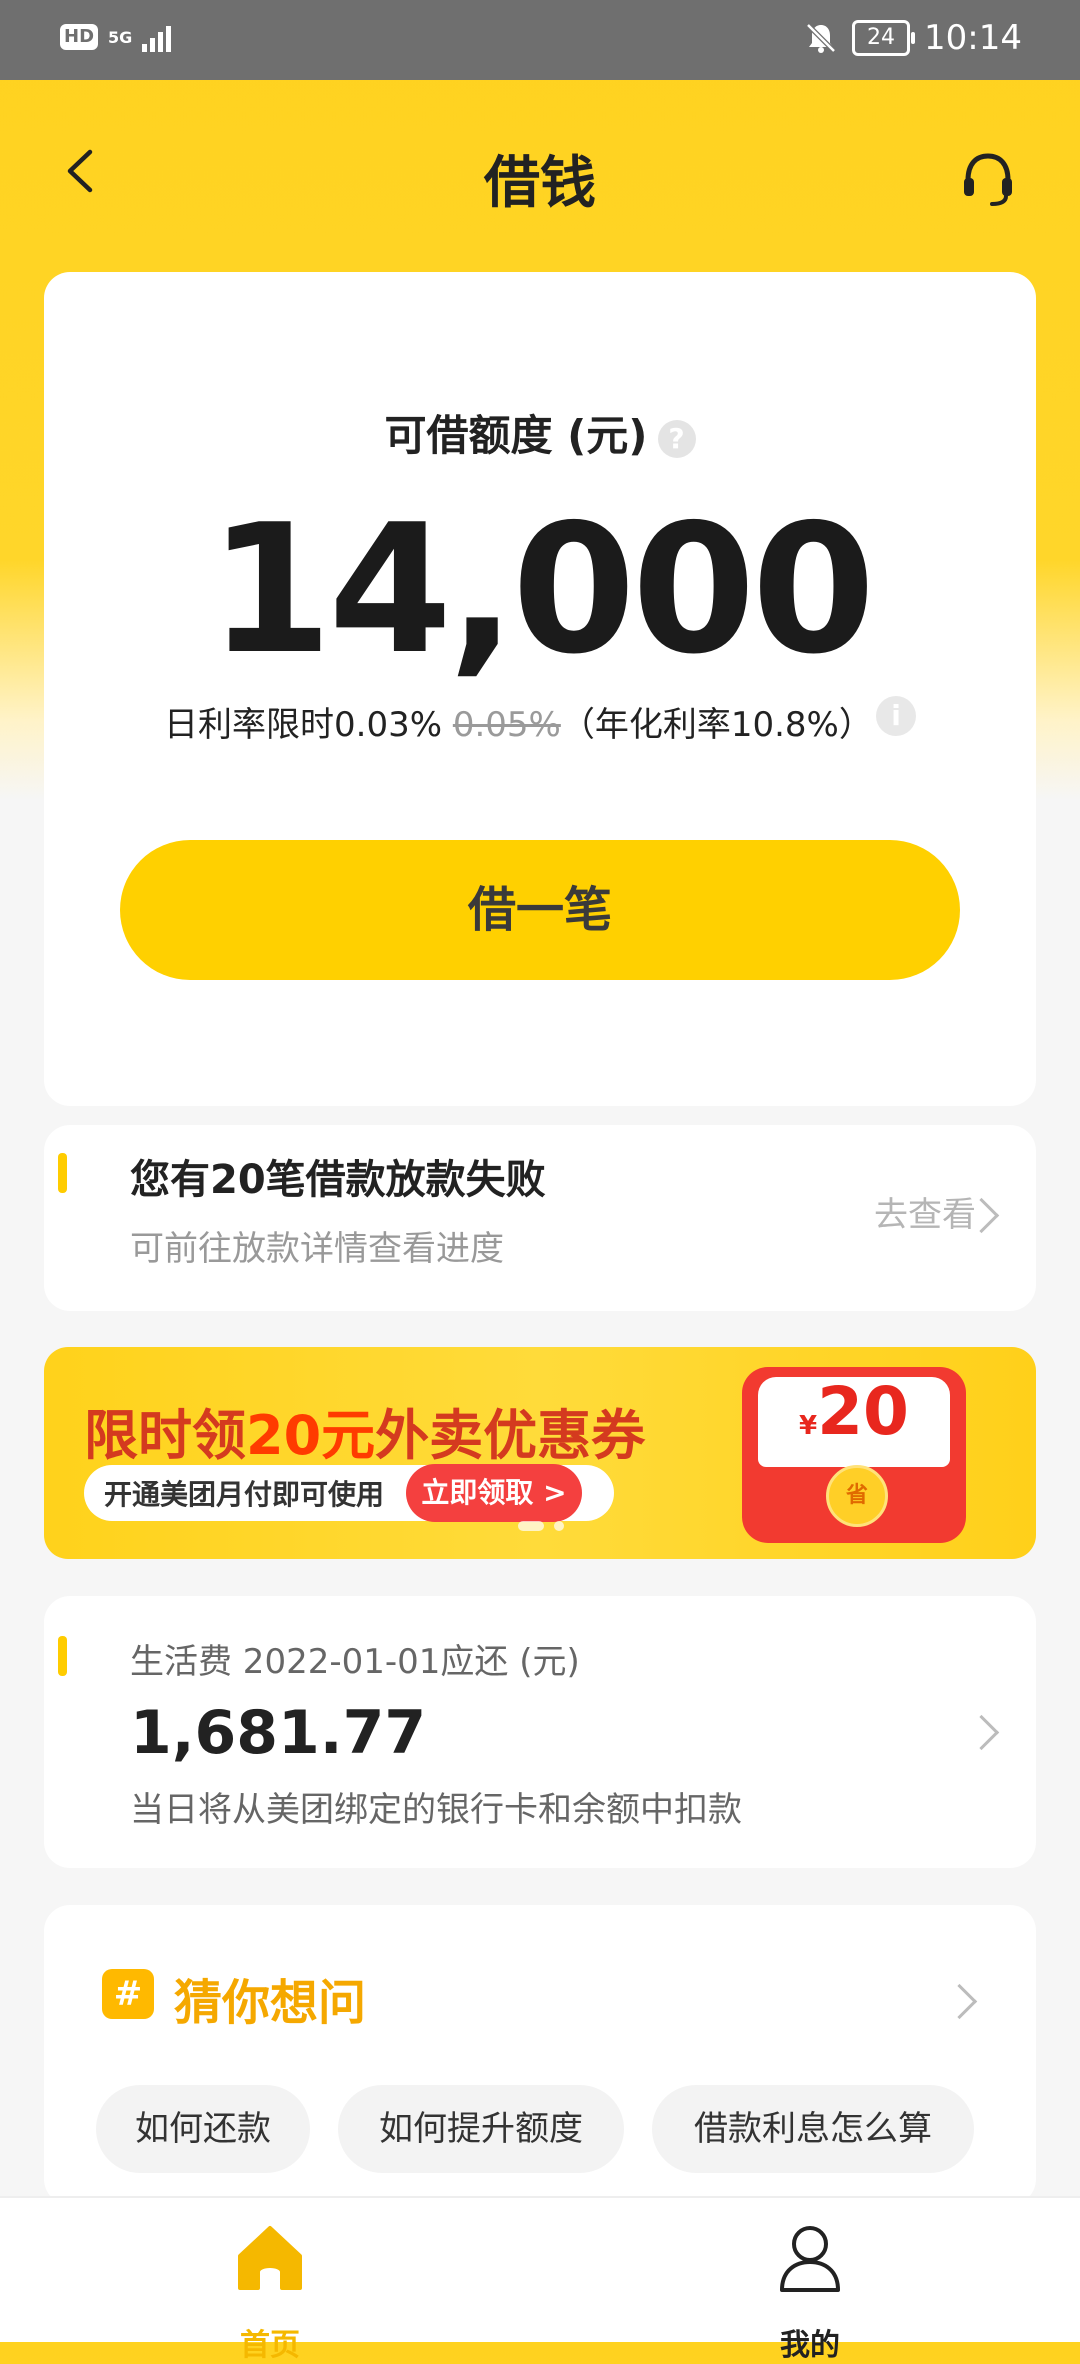 Image resolution: width=1080 pixels, height=2364 pixels. What do you see at coordinates (716, 725) in the screenshot?
I see `rate-annualized: （年化利率10.8%）` at bounding box center [716, 725].